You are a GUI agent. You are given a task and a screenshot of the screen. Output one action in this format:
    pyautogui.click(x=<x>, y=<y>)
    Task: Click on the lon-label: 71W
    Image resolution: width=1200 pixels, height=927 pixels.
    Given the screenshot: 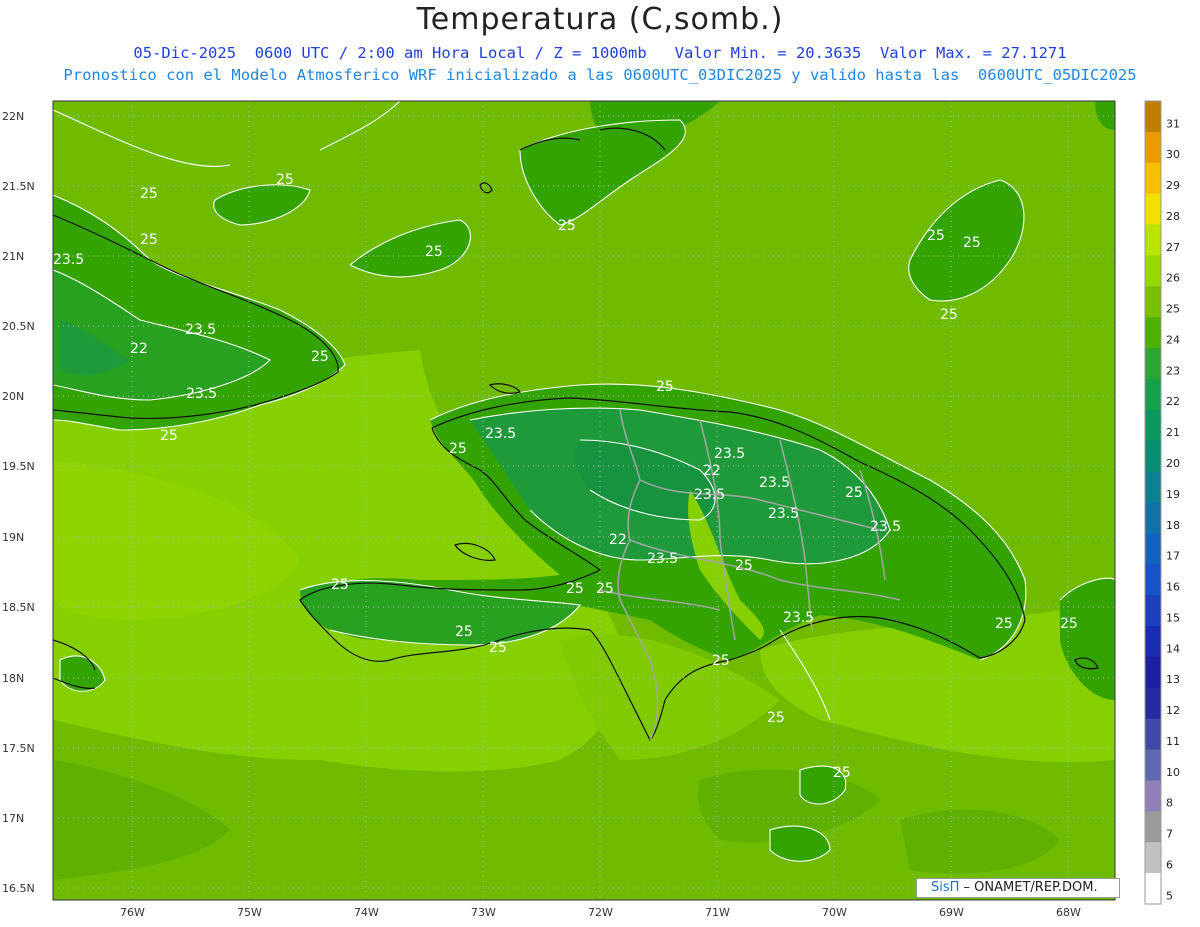 What is the action you would take?
    pyautogui.click(x=717, y=912)
    